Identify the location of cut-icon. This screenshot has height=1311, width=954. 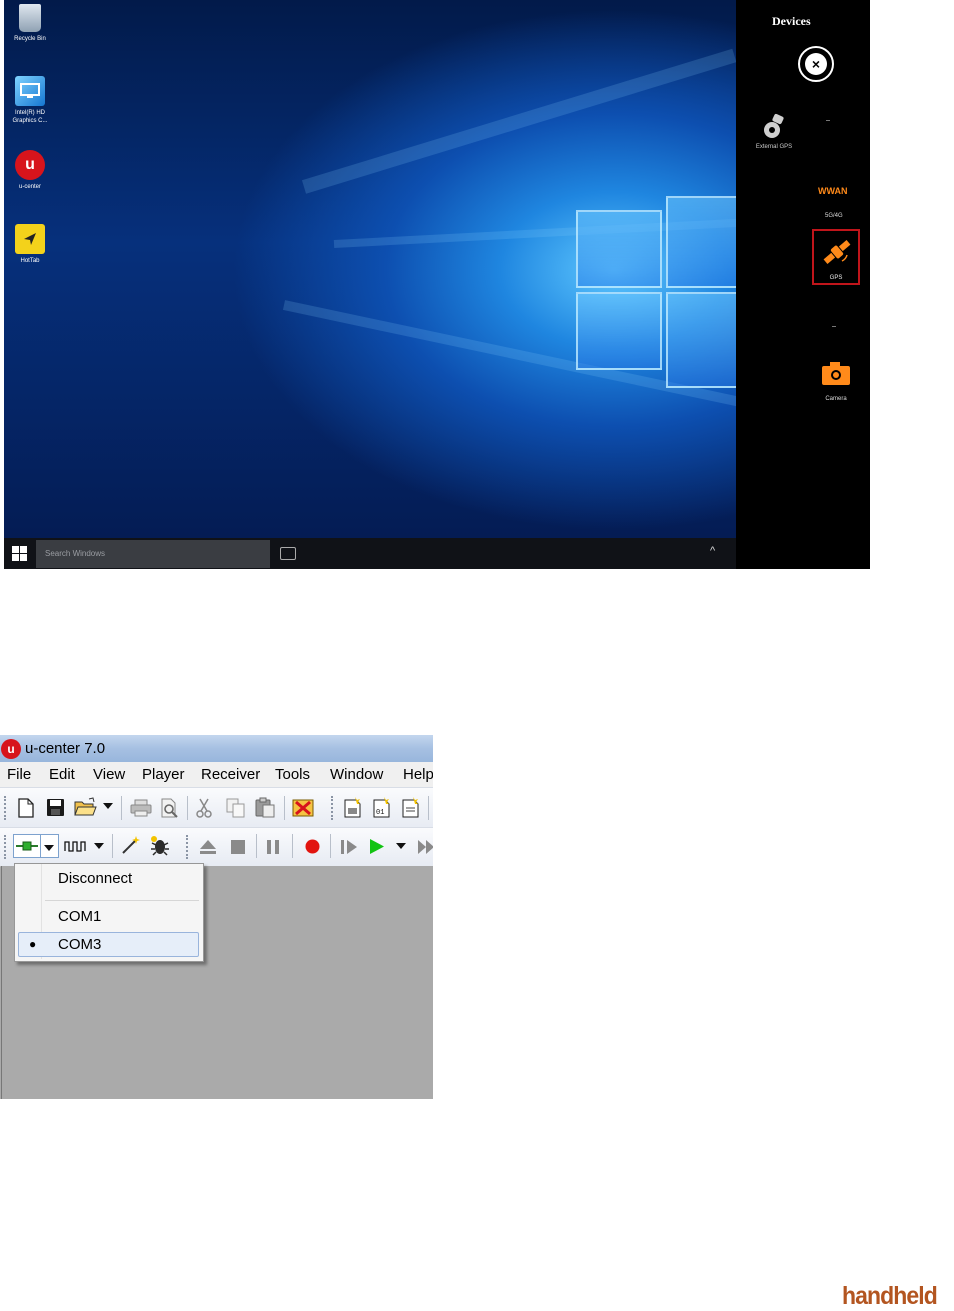
(204, 808).